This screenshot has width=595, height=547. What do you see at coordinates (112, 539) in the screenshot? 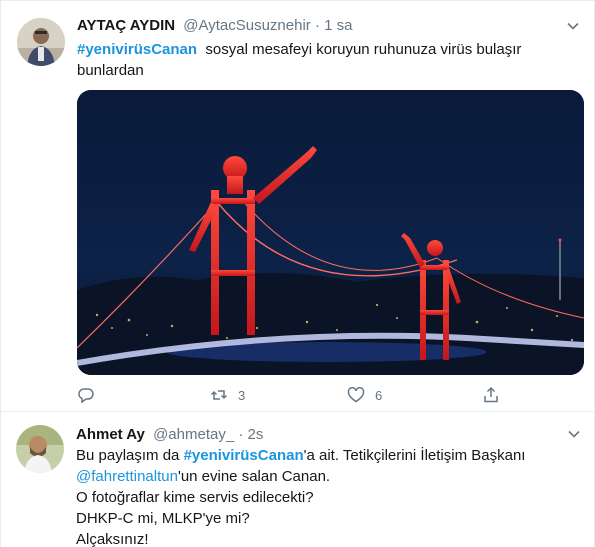
I see `text-line-5: Alçaksınız!` at bounding box center [112, 539].